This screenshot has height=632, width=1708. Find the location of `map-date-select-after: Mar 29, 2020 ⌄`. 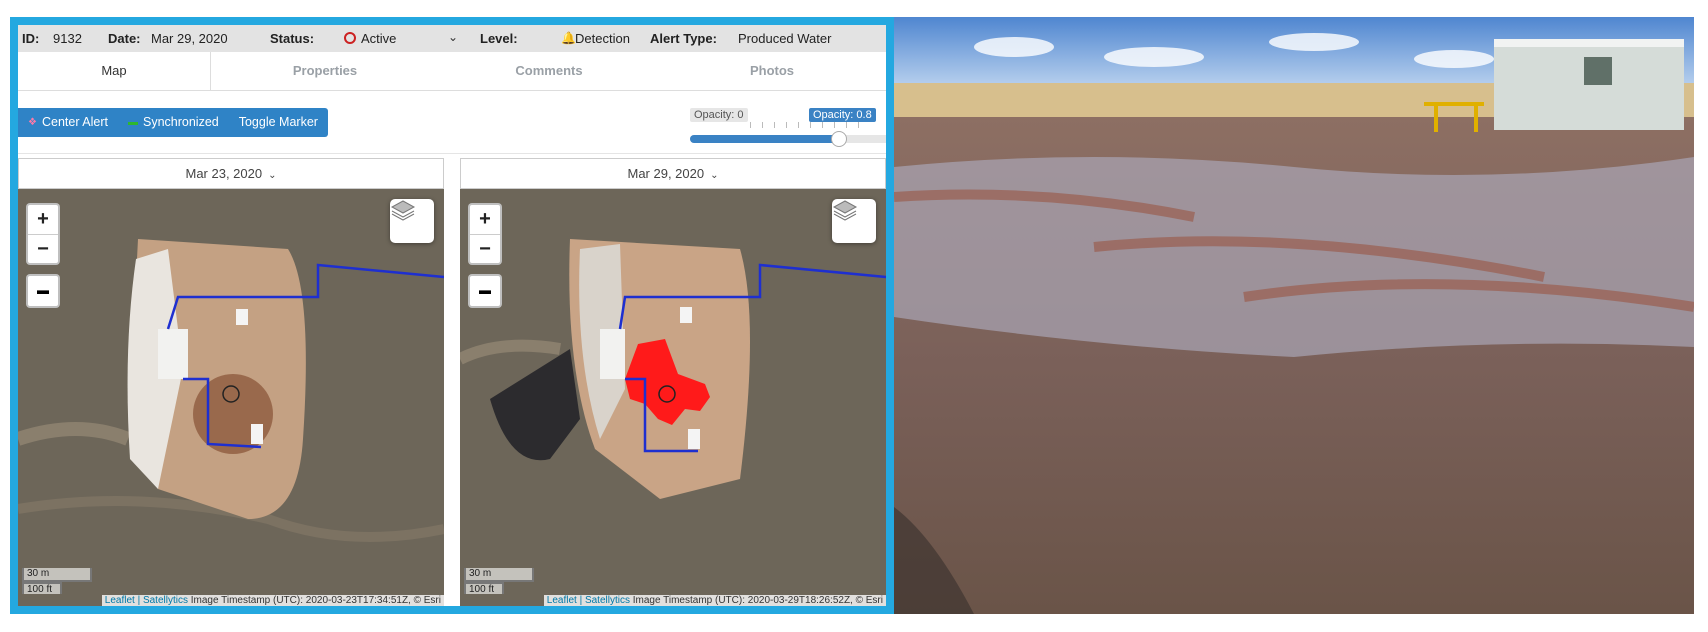

map-date-select-after: Mar 29, 2020 ⌄ is located at coordinates (673, 173).